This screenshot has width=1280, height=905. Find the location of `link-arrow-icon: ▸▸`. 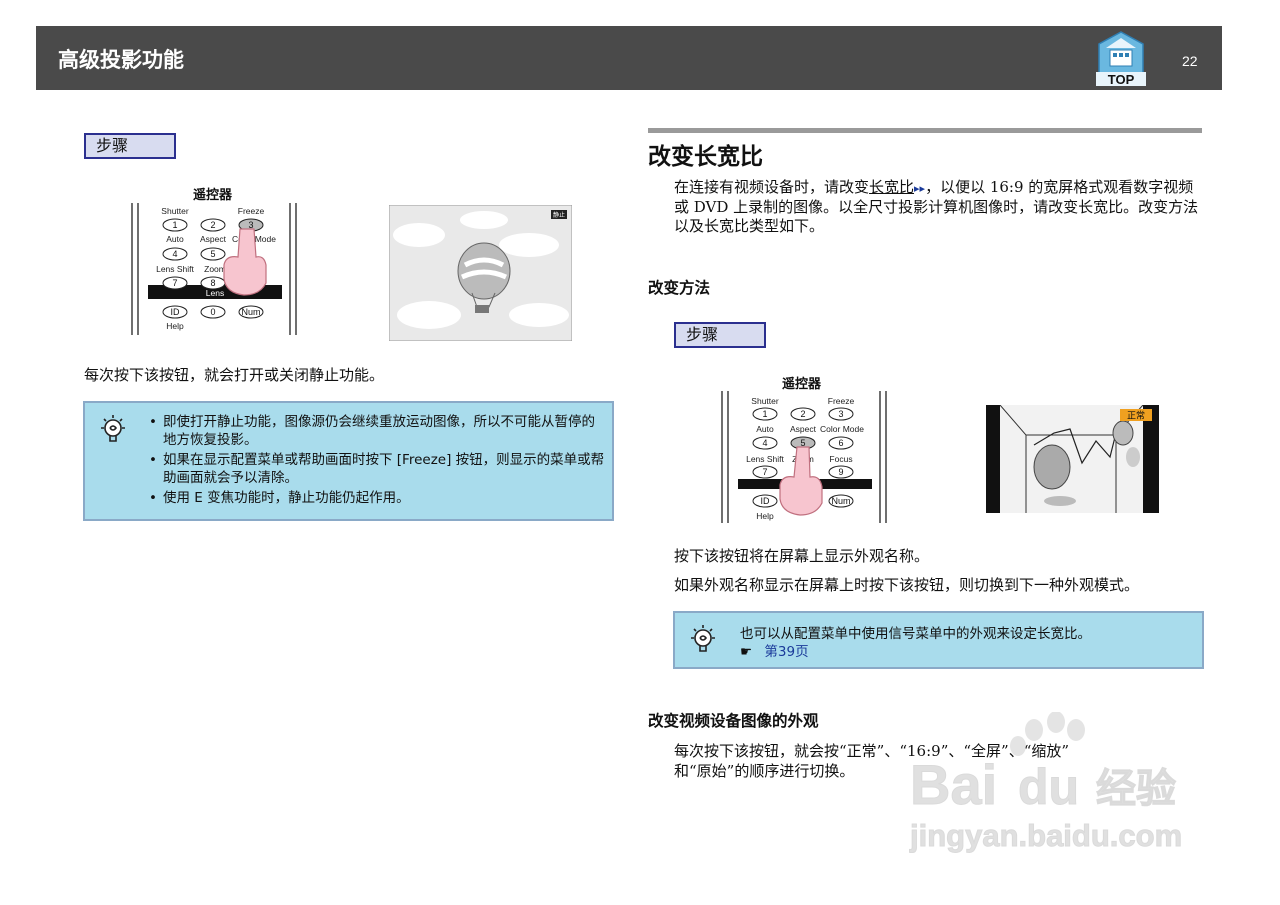

link-arrow-icon: ▸▸ is located at coordinates (920, 188).